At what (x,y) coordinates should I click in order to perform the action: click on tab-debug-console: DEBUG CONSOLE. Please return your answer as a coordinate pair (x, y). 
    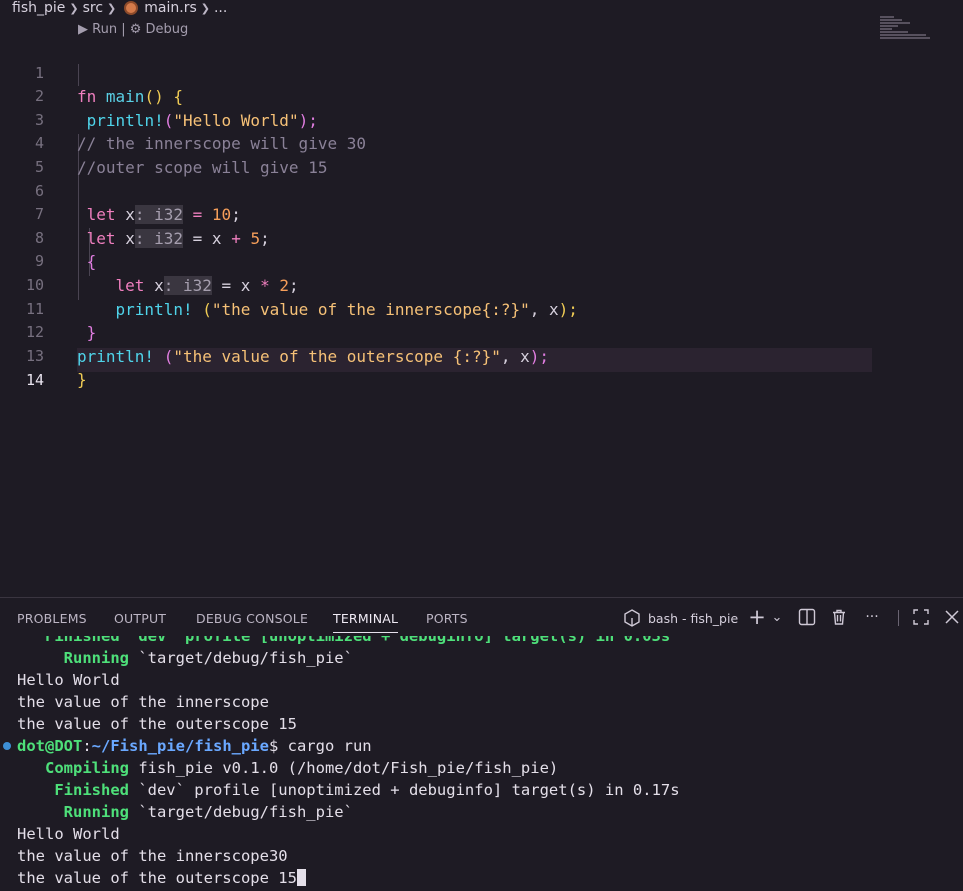
    Looking at the image, I should click on (252, 618).